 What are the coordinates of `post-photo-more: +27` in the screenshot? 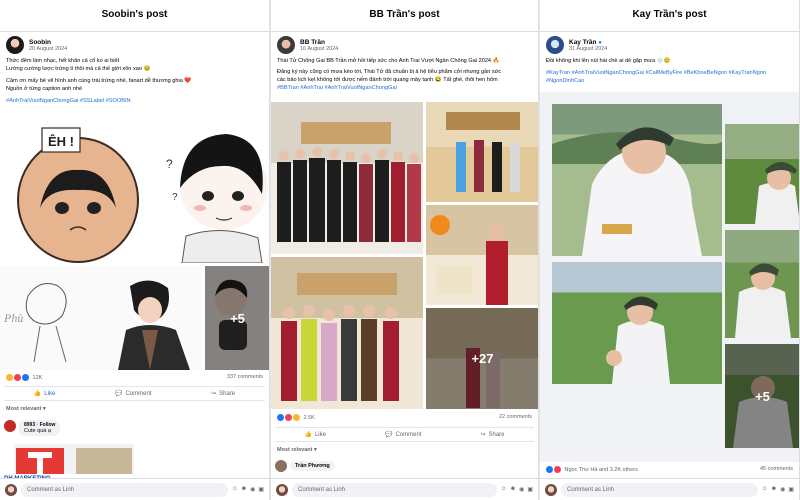 It's located at (482, 358).